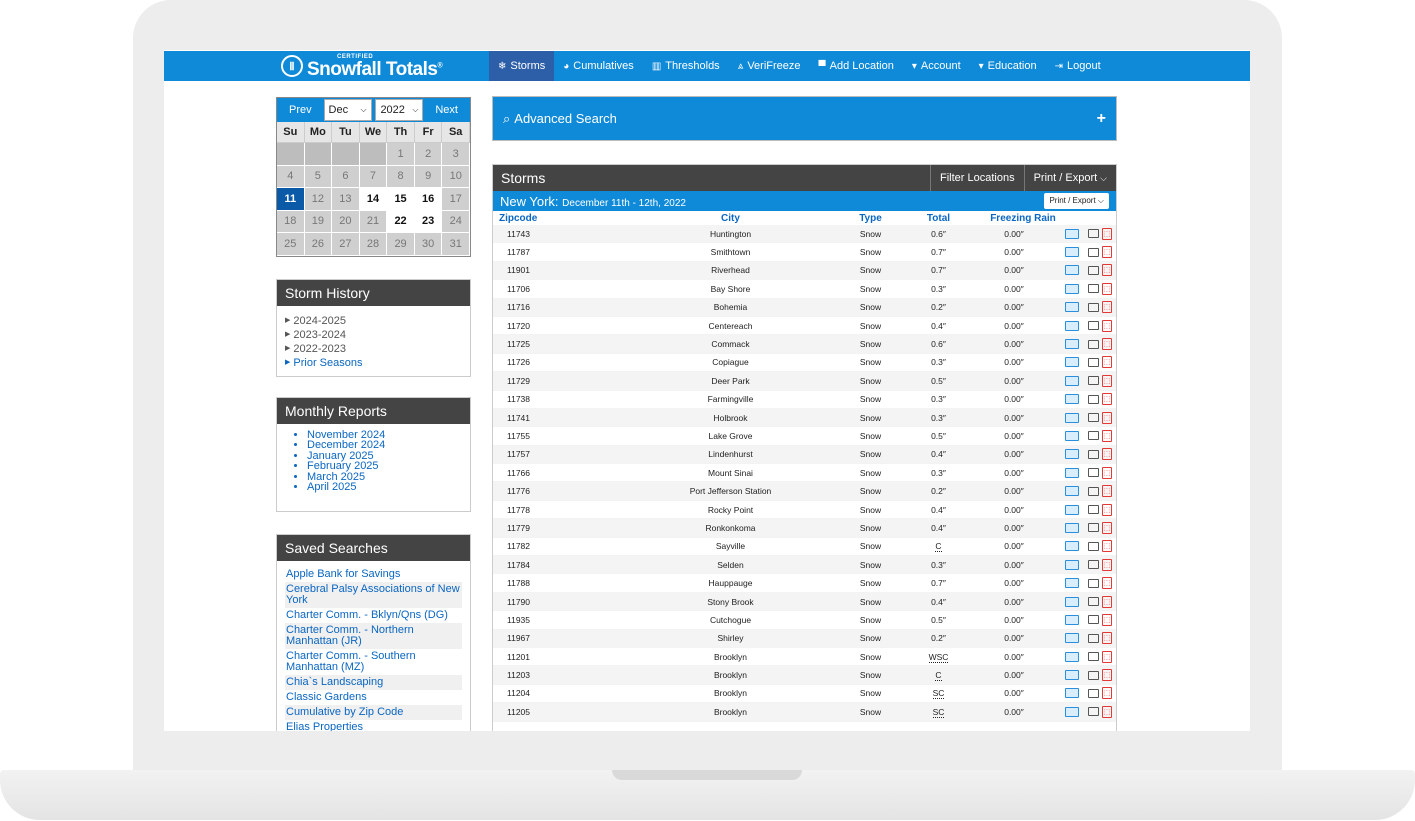 The image size is (1415, 821). What do you see at coordinates (1076, 201) in the screenshot?
I see `region-print-export-button: Print / Export ⌵` at bounding box center [1076, 201].